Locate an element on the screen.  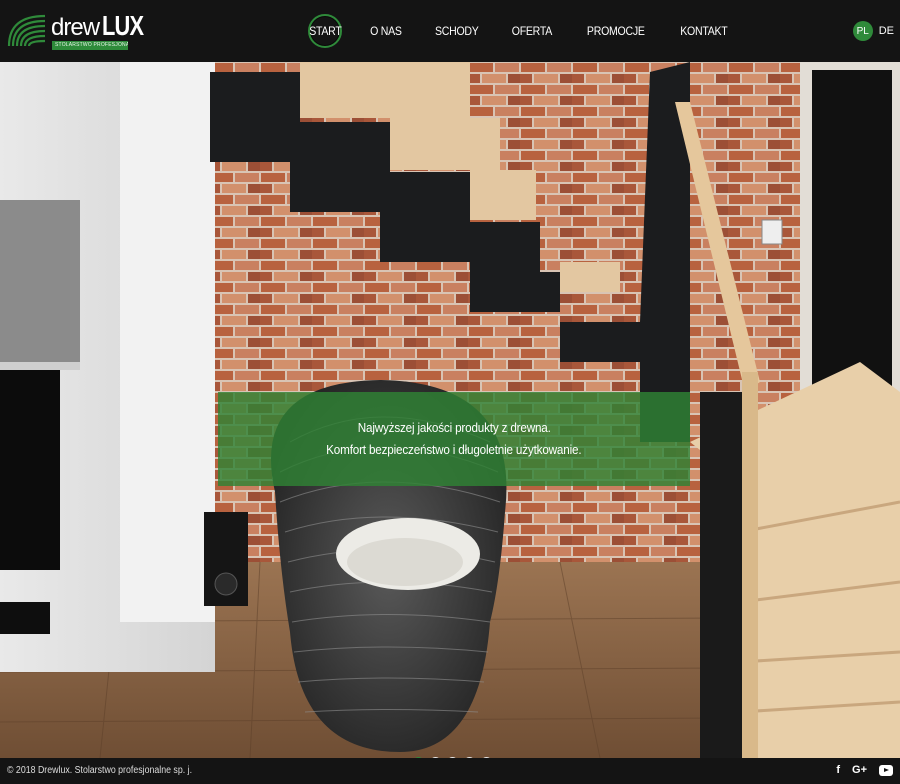
facebook-icon: f is located at coordinates (838, 770).